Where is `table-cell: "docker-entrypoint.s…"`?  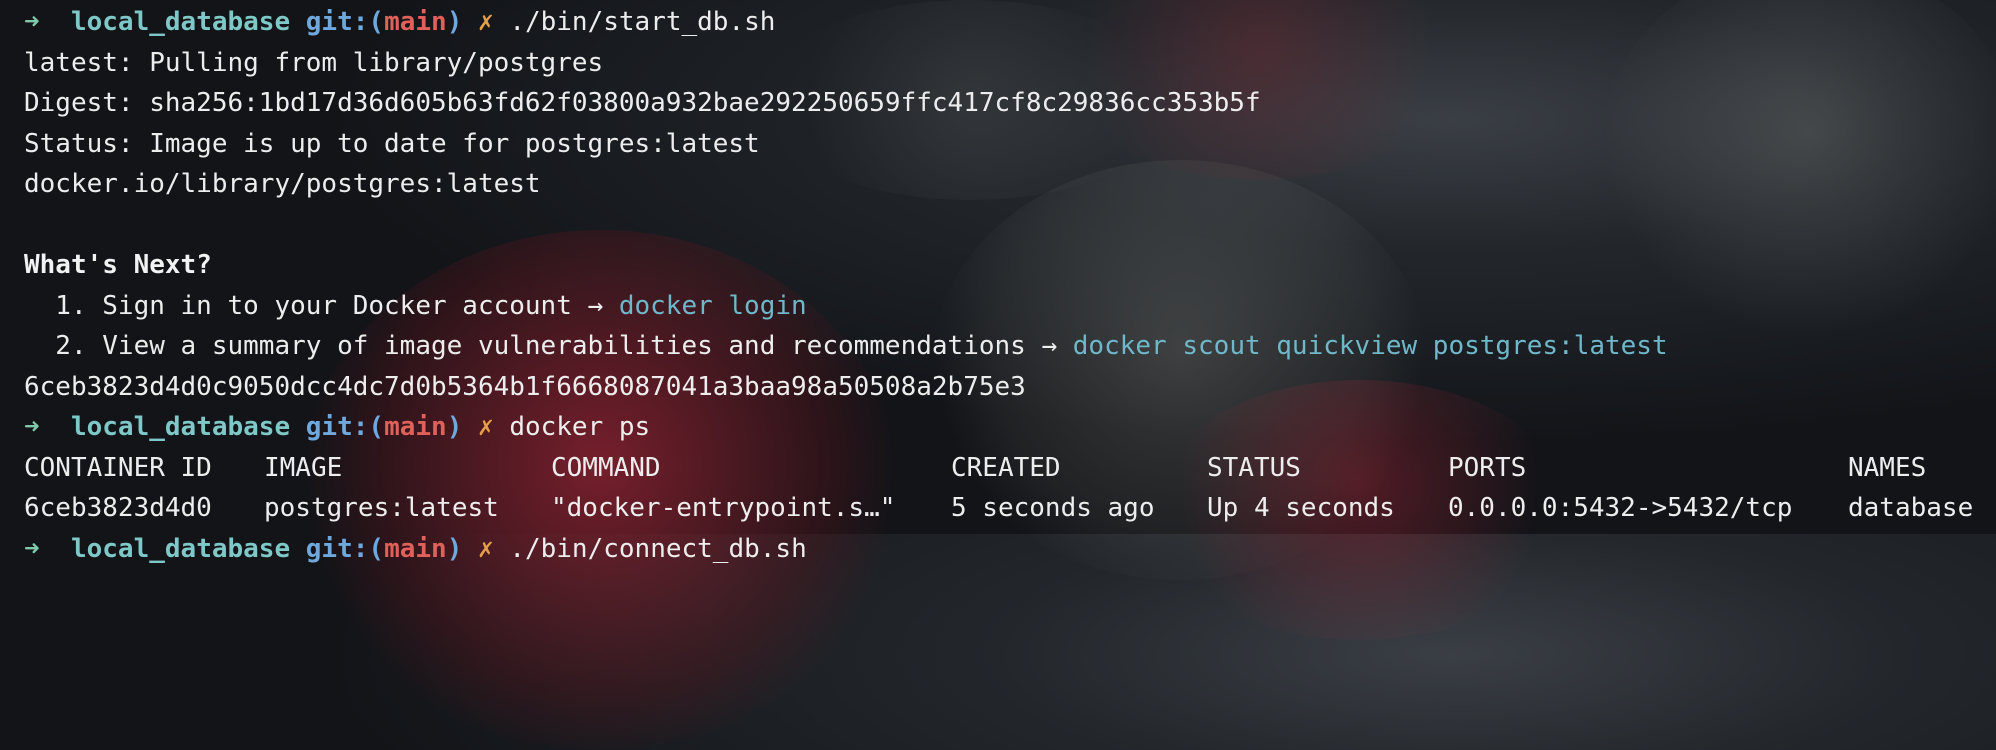 table-cell: "docker-entrypoint.s…" is located at coordinates (723, 508).